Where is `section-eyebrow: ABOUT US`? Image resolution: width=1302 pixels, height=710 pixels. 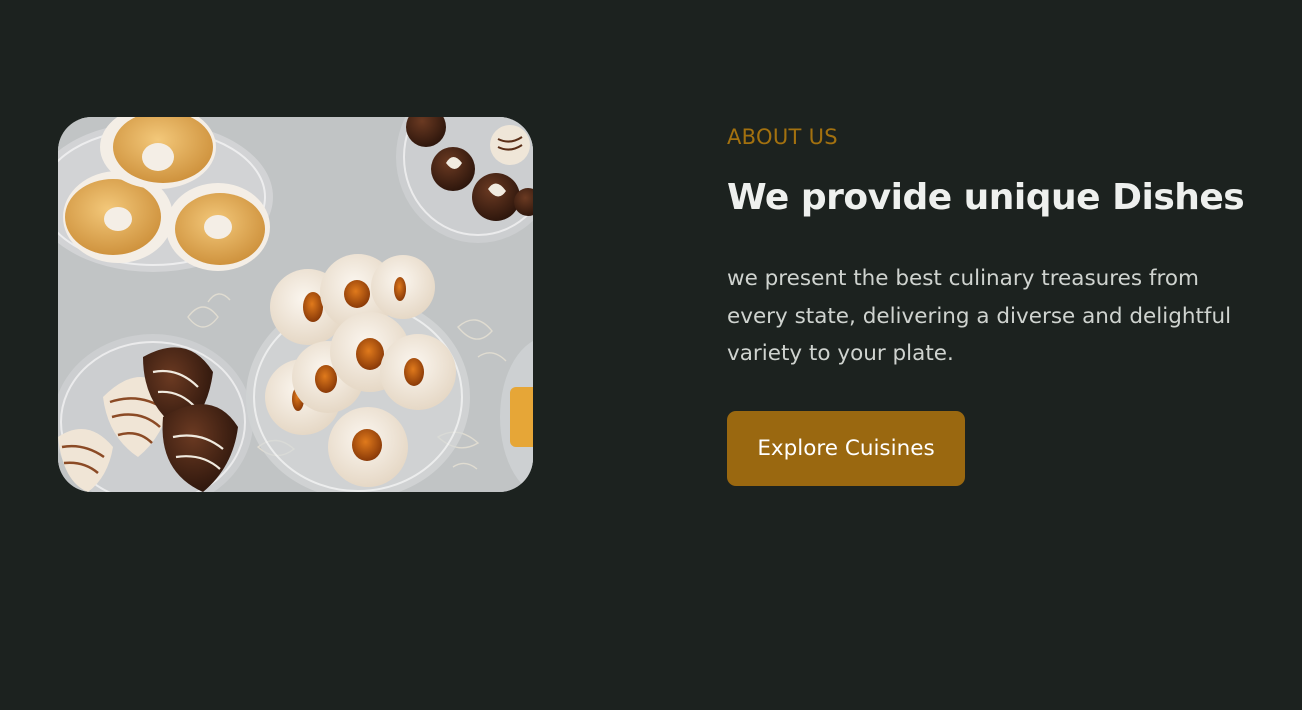
section-eyebrow: ABOUT US is located at coordinates (782, 137).